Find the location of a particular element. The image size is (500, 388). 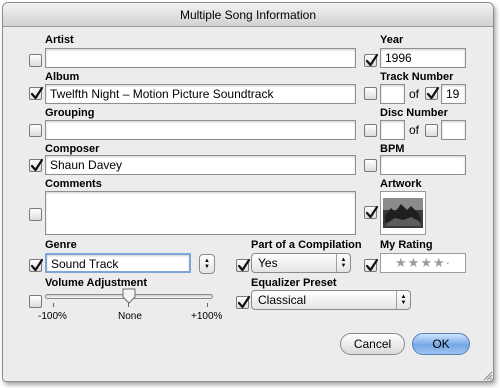

album-label: Album is located at coordinates (62, 77).